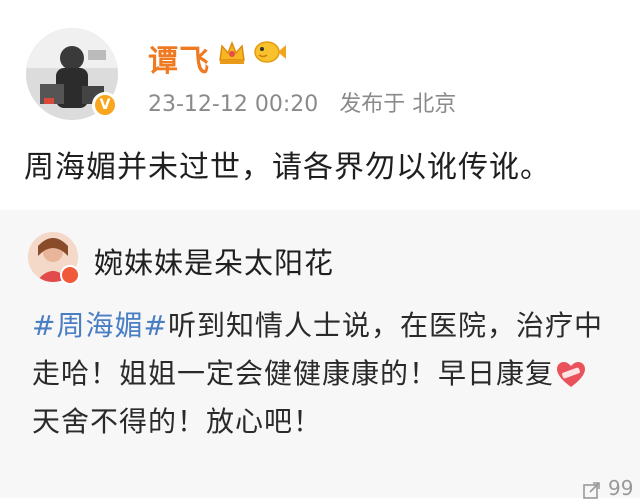  I want to click on repost-user-badge-icon, so click(70, 275).